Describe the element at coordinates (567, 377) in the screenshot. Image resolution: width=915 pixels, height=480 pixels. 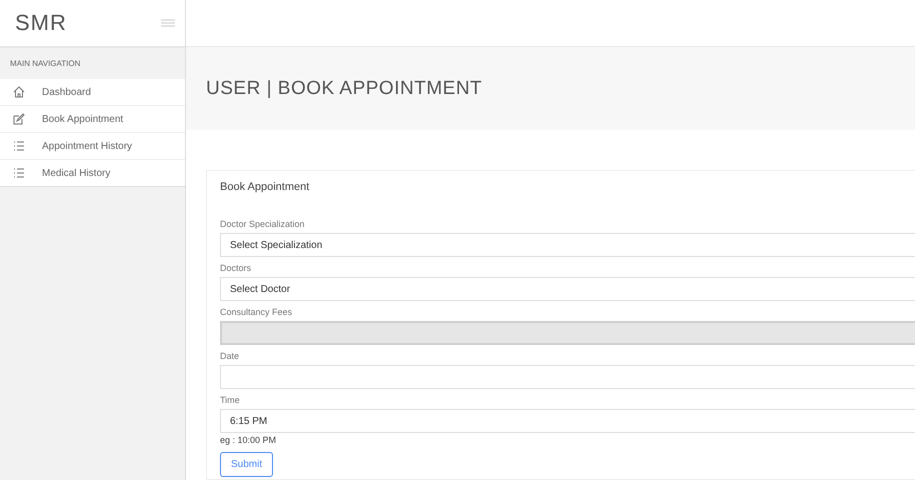
I see `input-field` at that location.